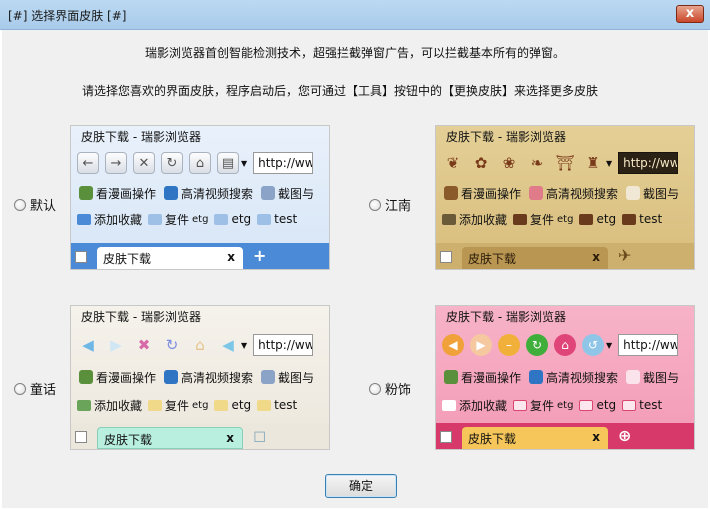 The height and width of the screenshot is (510, 710). Describe the element at coordinates (260, 435) in the screenshot. I see `new-tab-icon: ◻` at that location.